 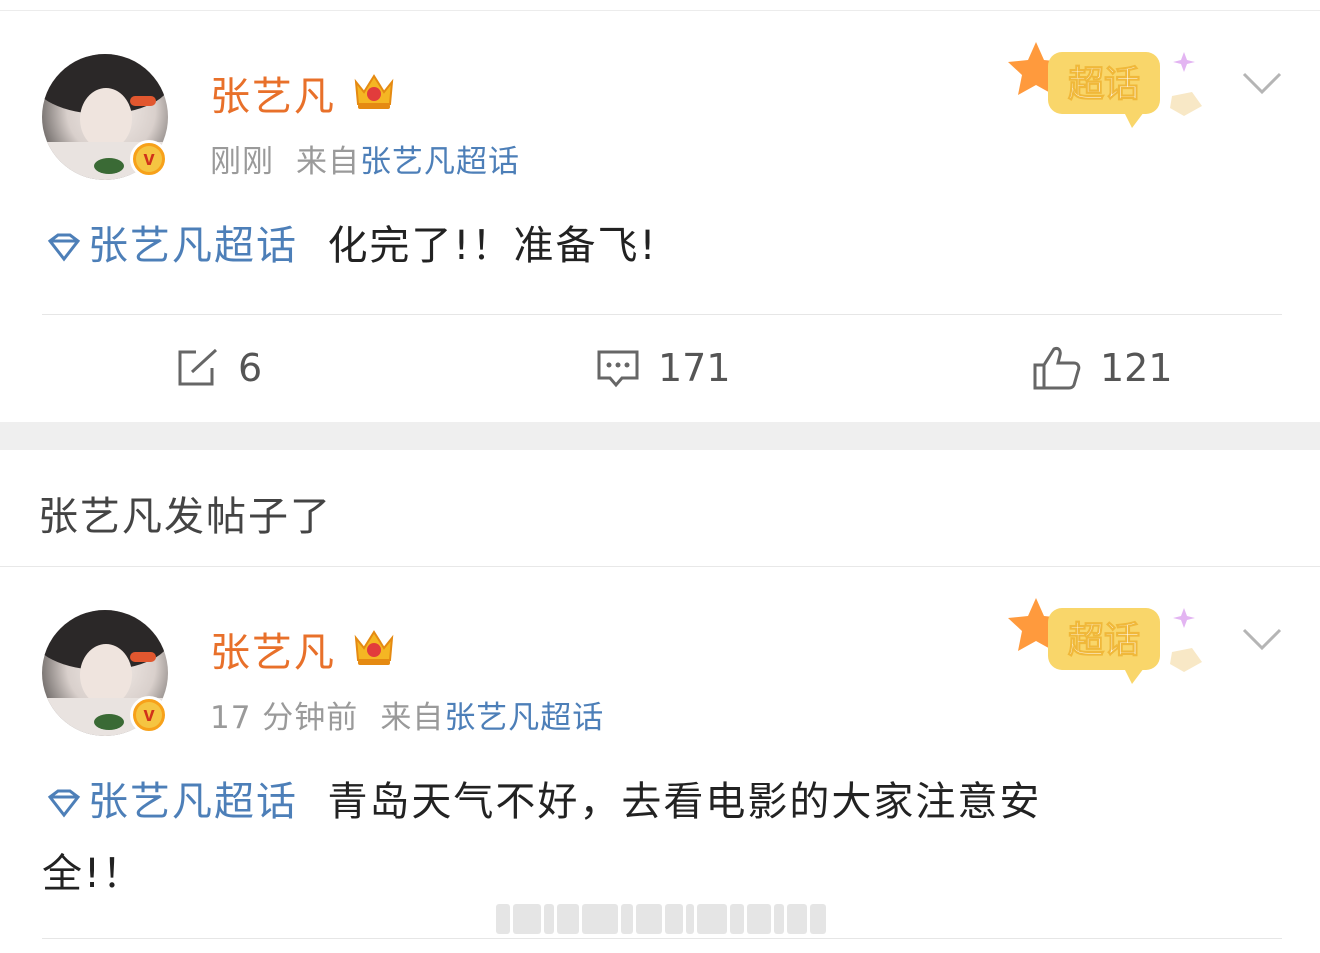 I want to click on section-title: 张艺凡发帖子了, so click(x=185, y=517).